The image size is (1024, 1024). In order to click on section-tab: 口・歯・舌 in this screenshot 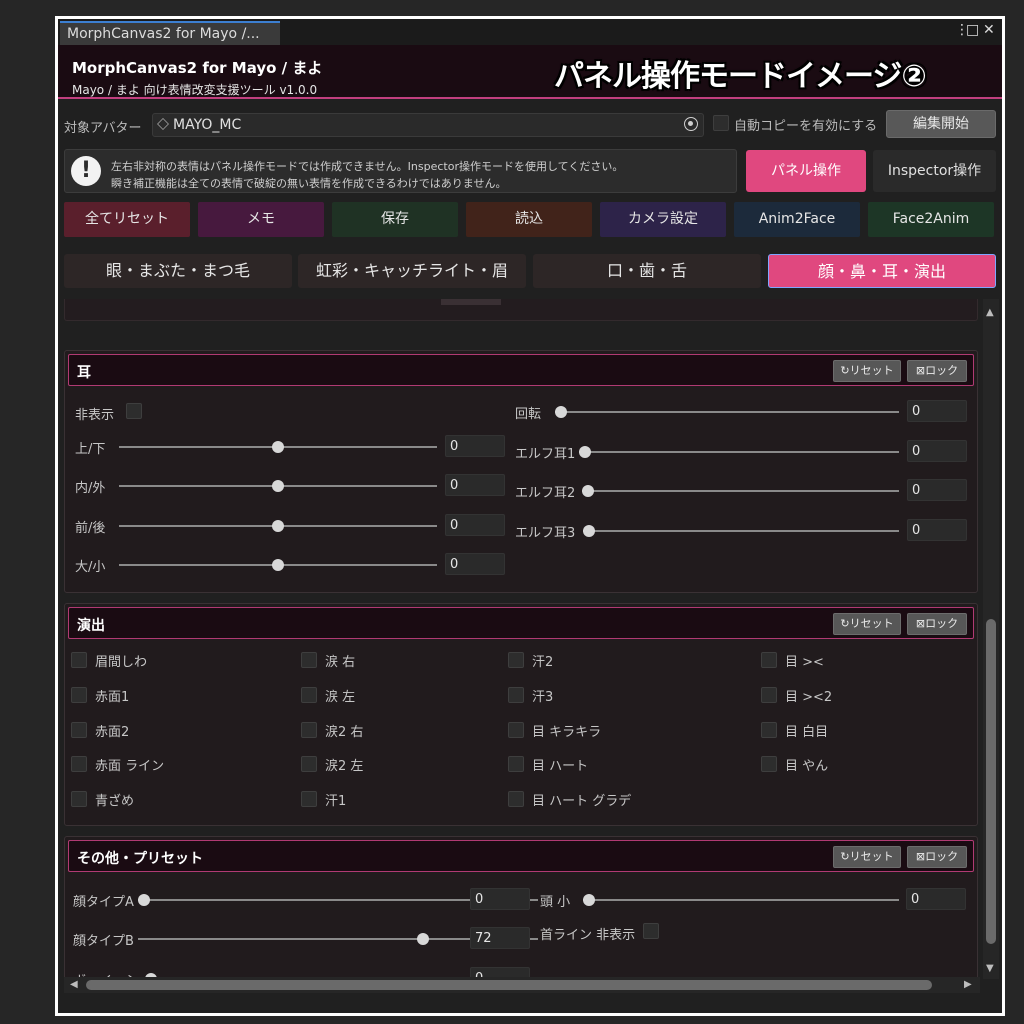, I will do `click(647, 271)`.